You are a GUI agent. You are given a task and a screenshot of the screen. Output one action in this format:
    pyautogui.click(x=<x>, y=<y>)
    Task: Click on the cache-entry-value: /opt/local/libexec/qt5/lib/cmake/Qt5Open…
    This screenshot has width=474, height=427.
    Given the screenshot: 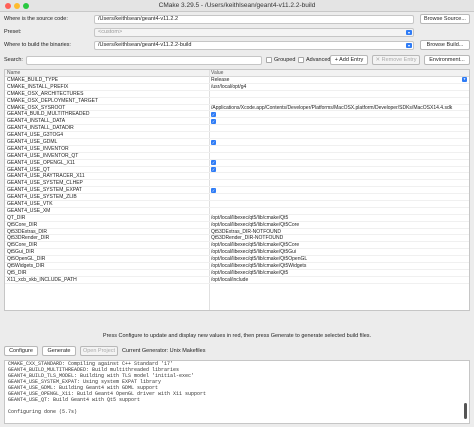 What is the action you would take?
    pyautogui.click(x=339, y=259)
    